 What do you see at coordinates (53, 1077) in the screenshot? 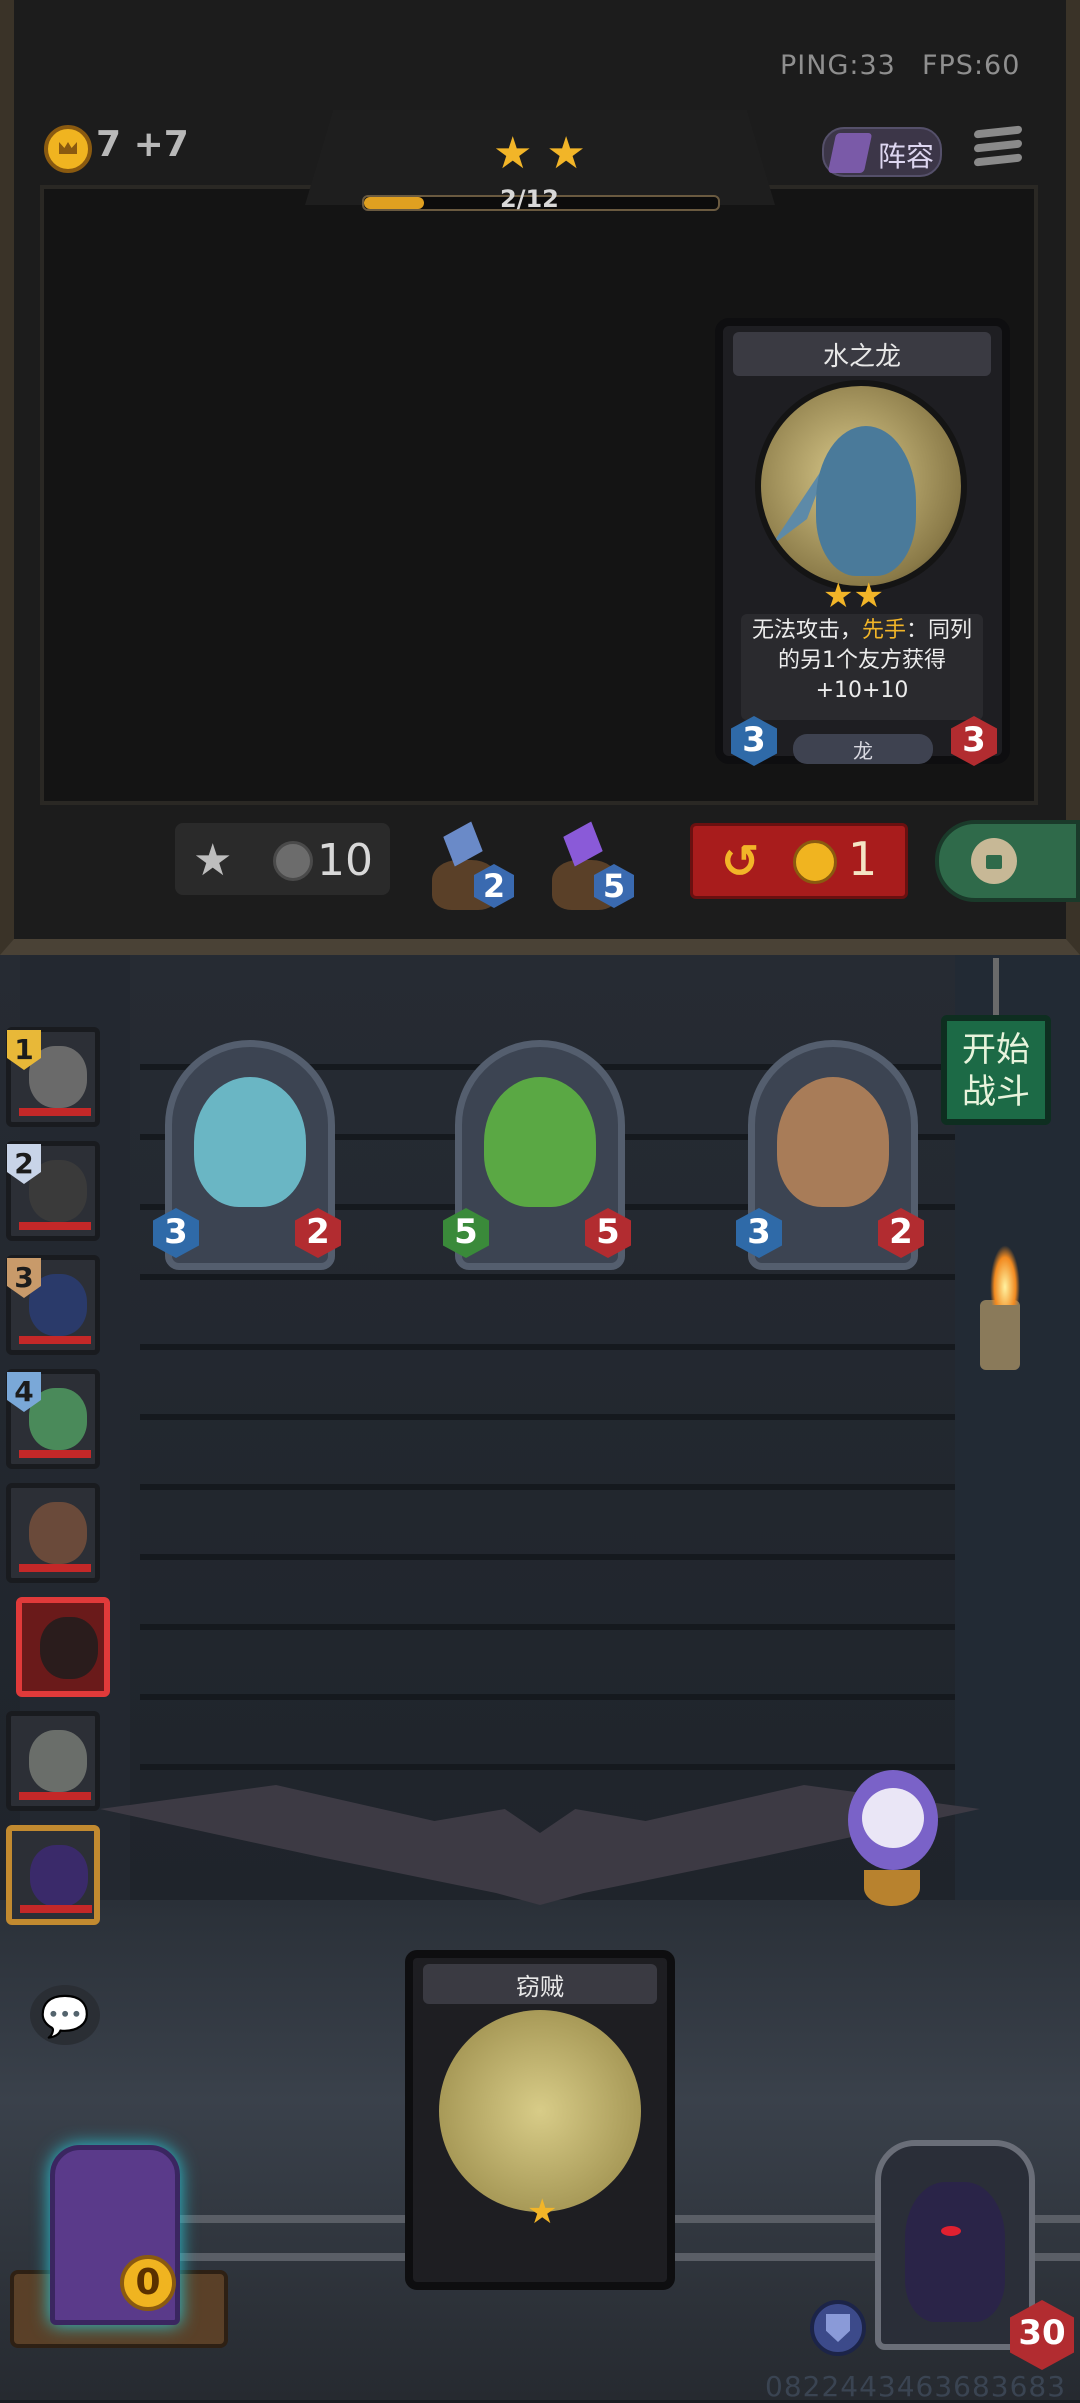
I see `opponent-1: 1` at bounding box center [53, 1077].